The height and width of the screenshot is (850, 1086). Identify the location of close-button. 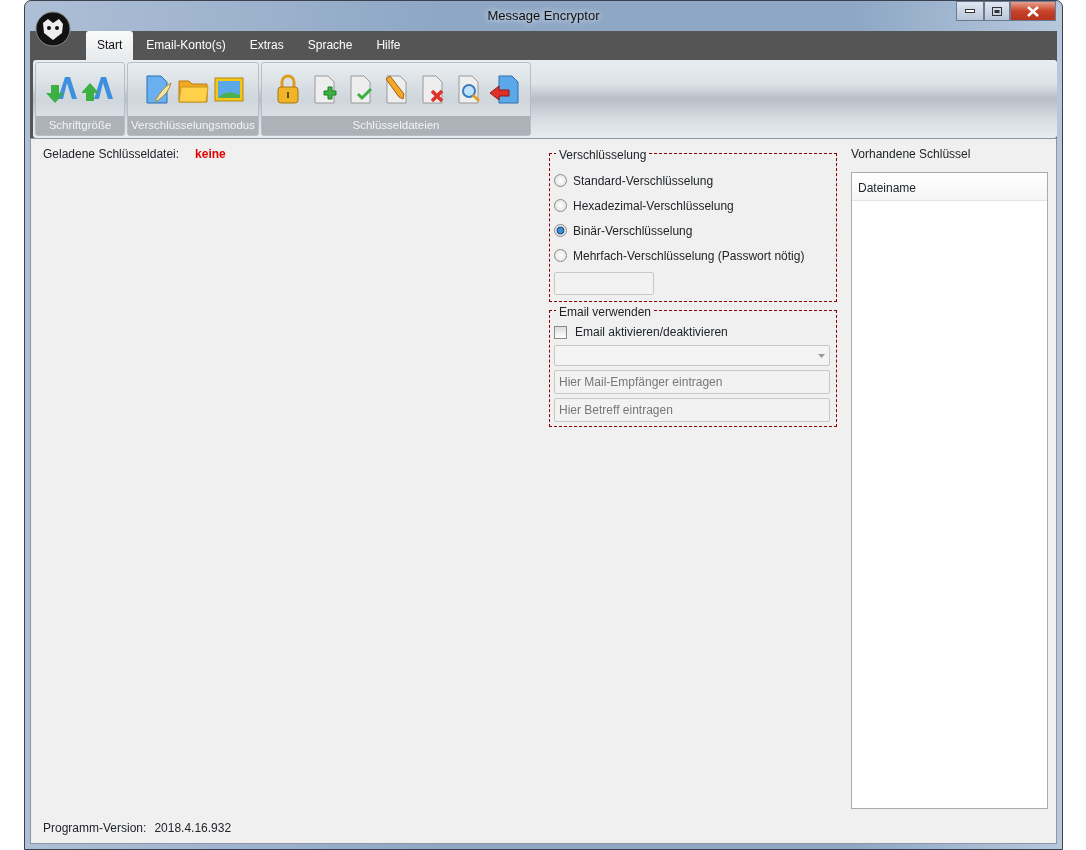
(1033, 11).